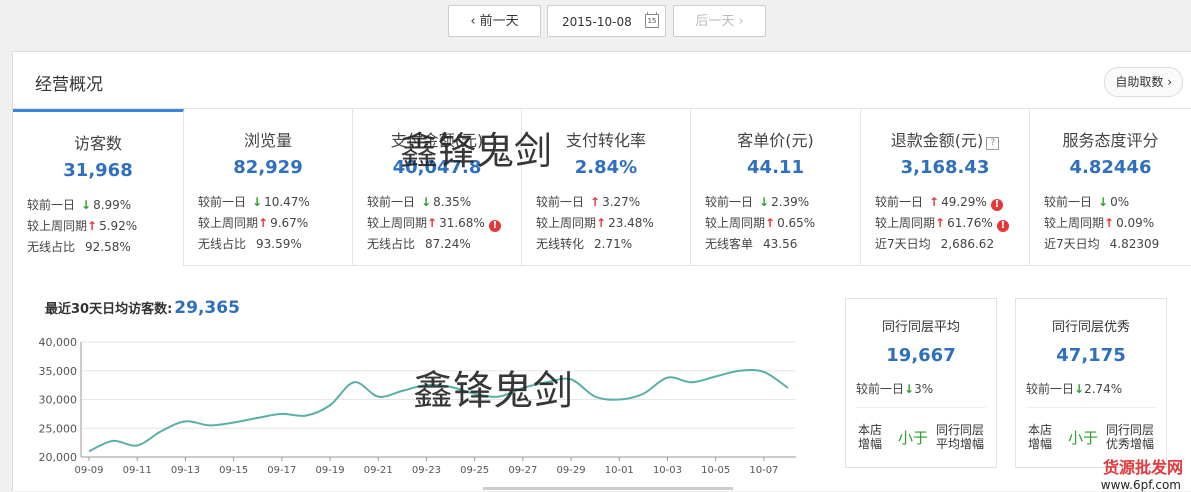 This screenshot has width=1191, height=492. Describe the element at coordinates (775, 167) in the screenshot. I see `metric-value: 44.11` at that location.